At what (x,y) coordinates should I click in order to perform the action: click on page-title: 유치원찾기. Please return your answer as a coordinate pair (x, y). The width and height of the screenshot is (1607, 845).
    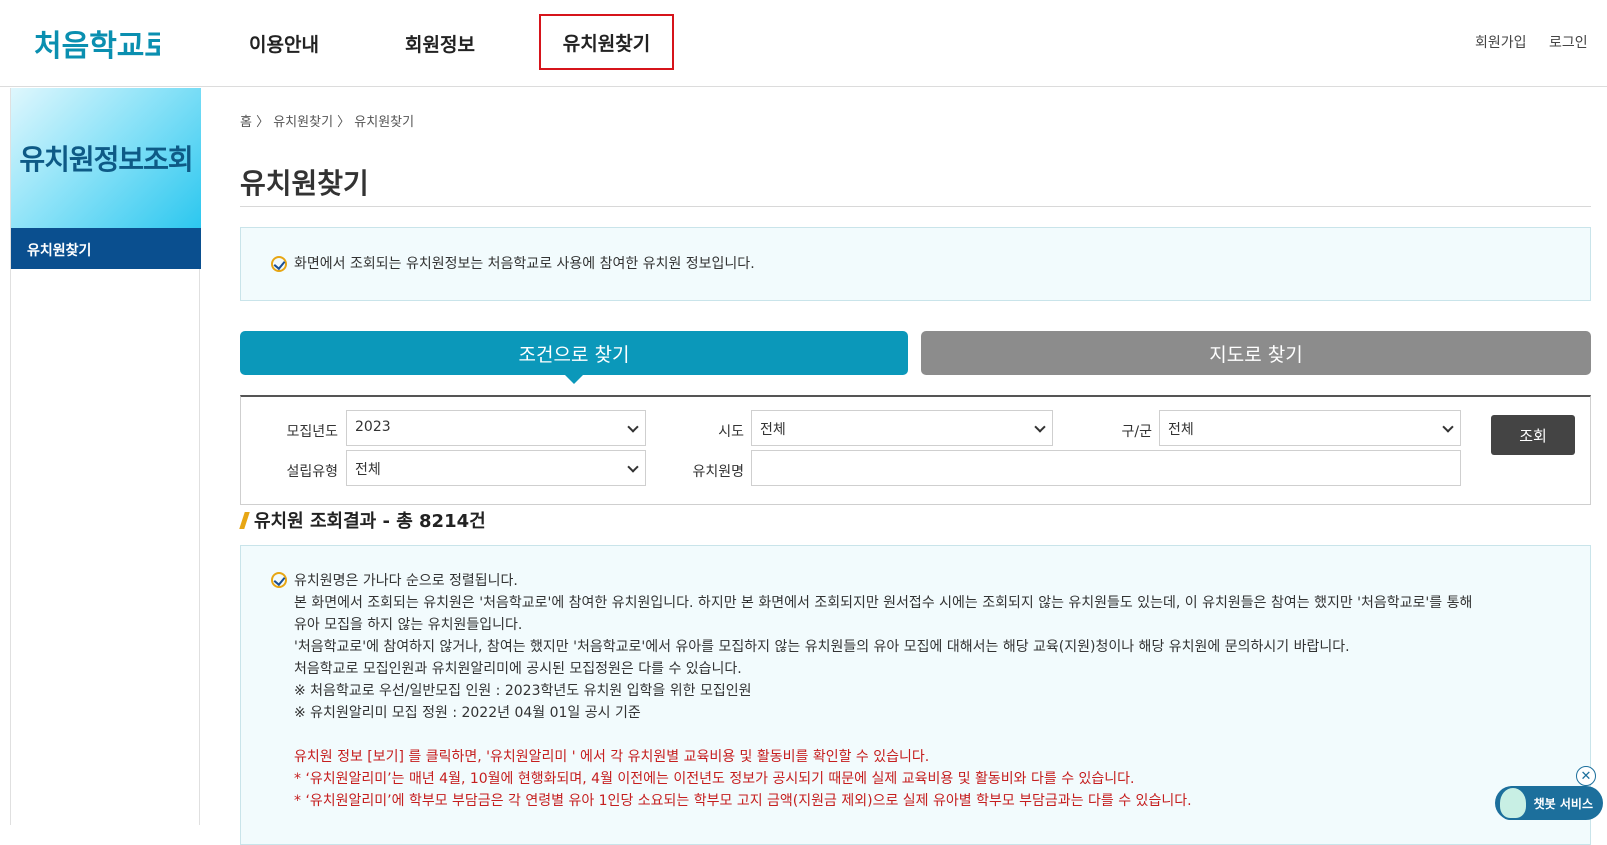
    Looking at the image, I should click on (304, 183).